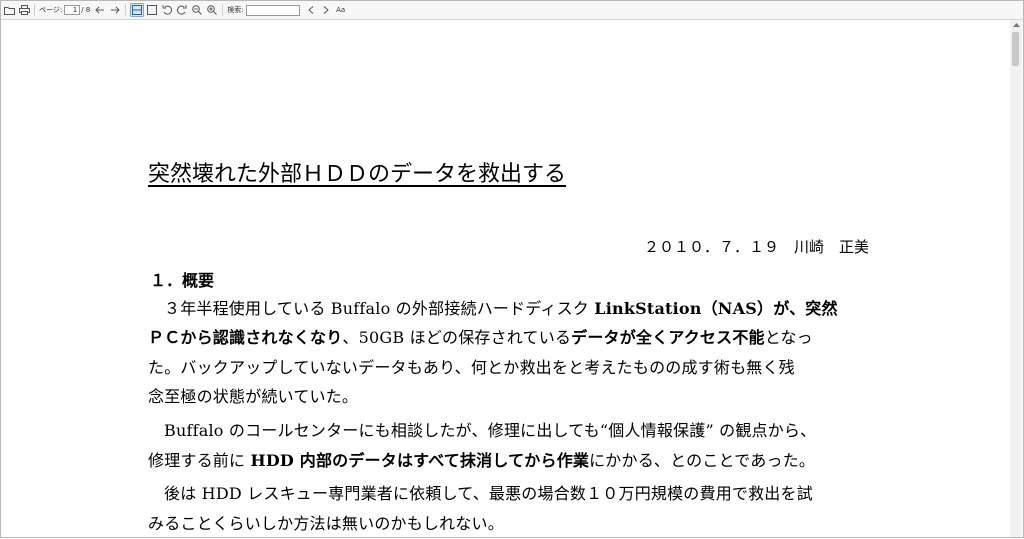  I want to click on vertical-scrollbar, so click(1016, 278).